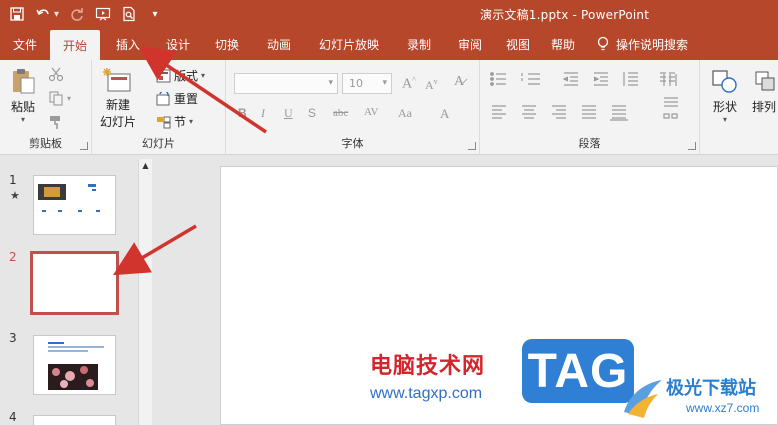  I want to click on tell-me-search: 操作说明搜索, so click(642, 44).